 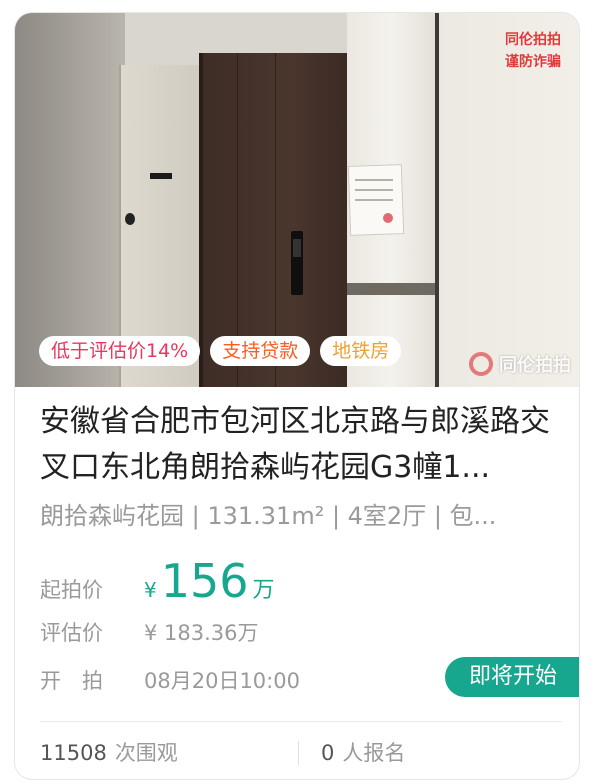 What do you see at coordinates (437, 200) in the screenshot?
I see `photo-wall-edge` at bounding box center [437, 200].